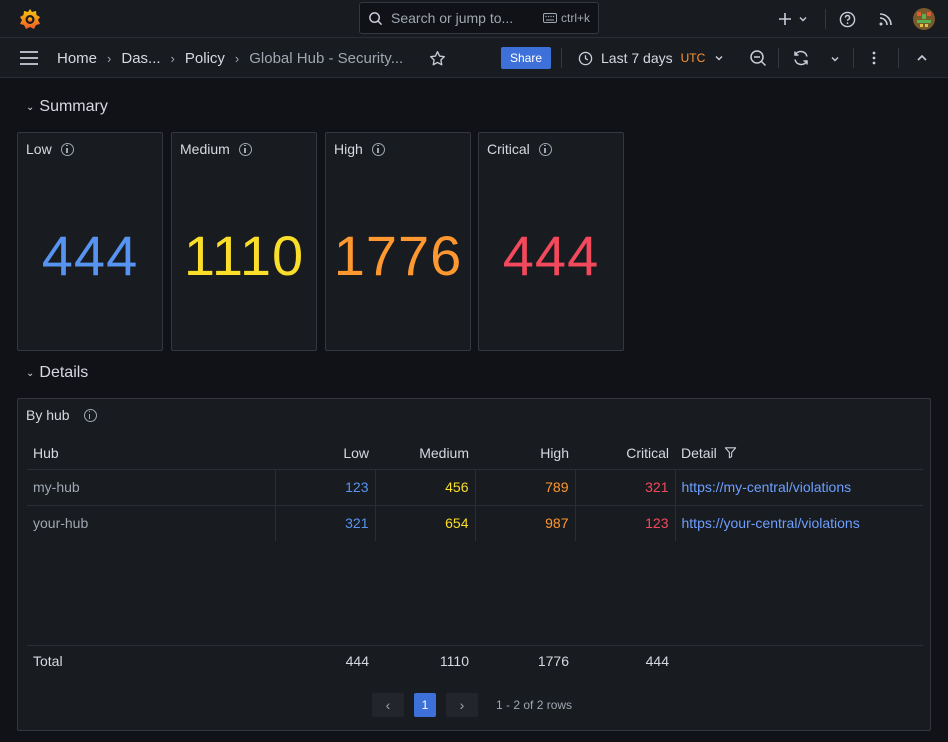 The image size is (948, 742). I want to click on zoom-out-icon, so click(758, 58).